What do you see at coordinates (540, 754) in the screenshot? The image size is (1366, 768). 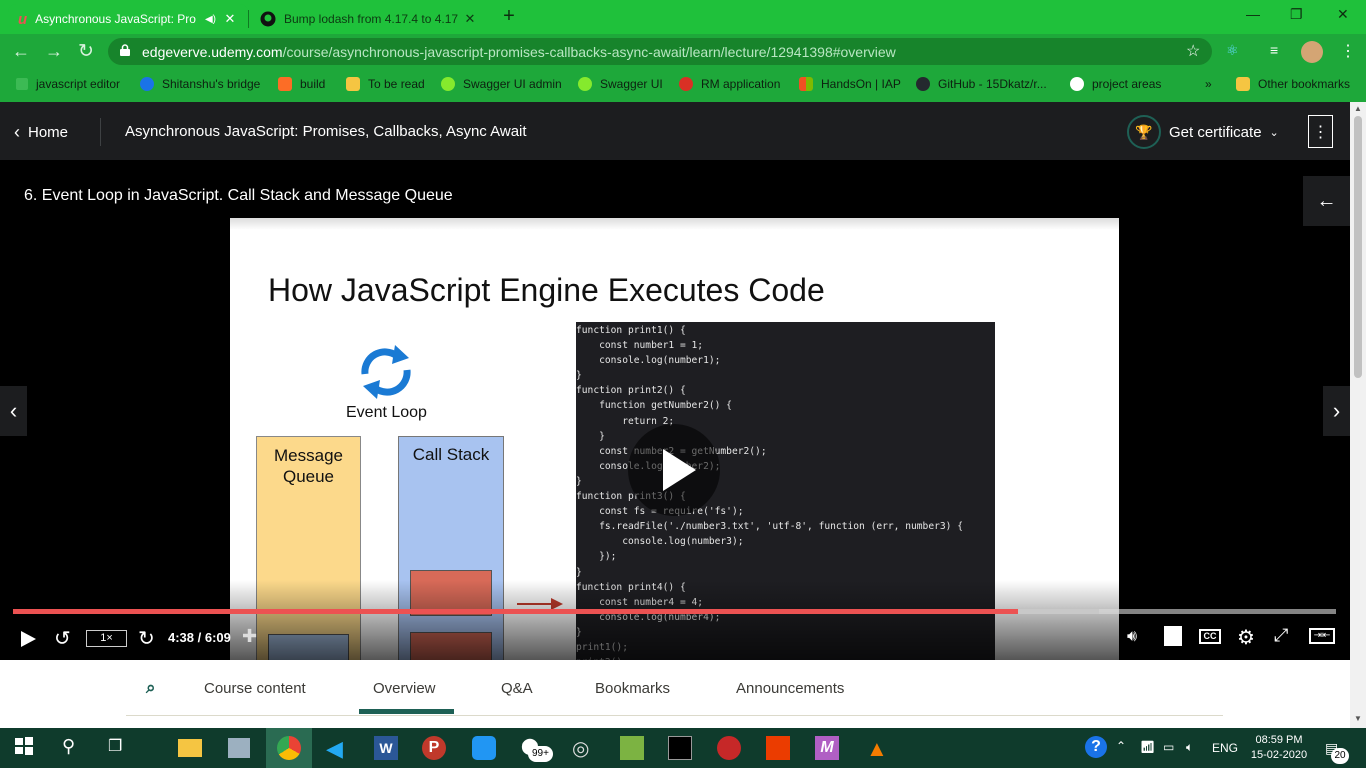 I see `notification-badge: 99+` at bounding box center [540, 754].